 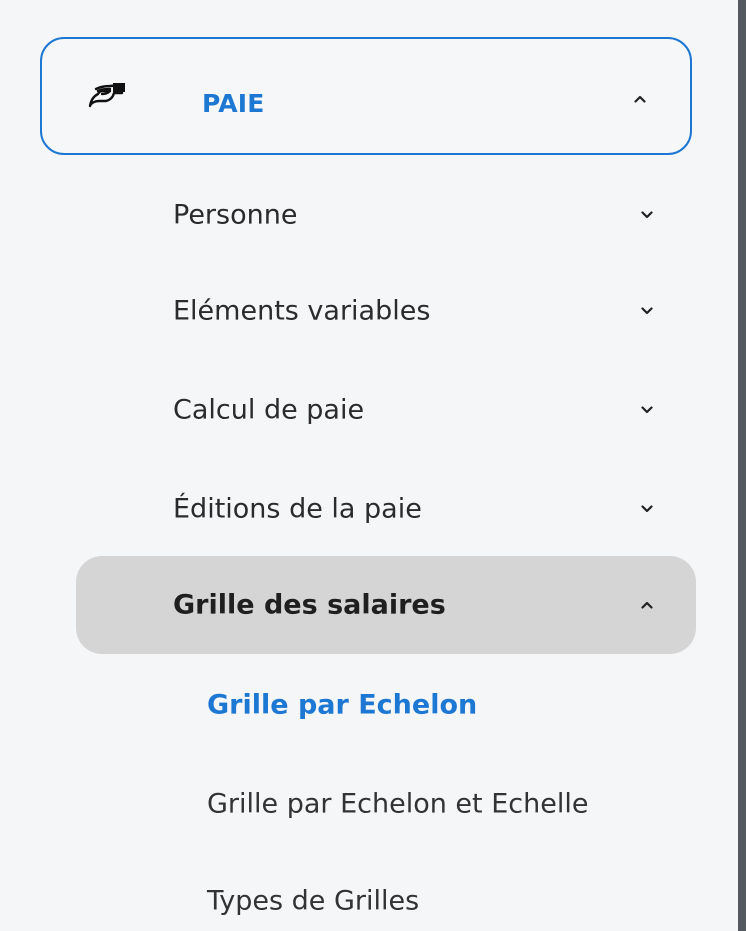 I want to click on menu-item-label: Personne, so click(x=235, y=215).